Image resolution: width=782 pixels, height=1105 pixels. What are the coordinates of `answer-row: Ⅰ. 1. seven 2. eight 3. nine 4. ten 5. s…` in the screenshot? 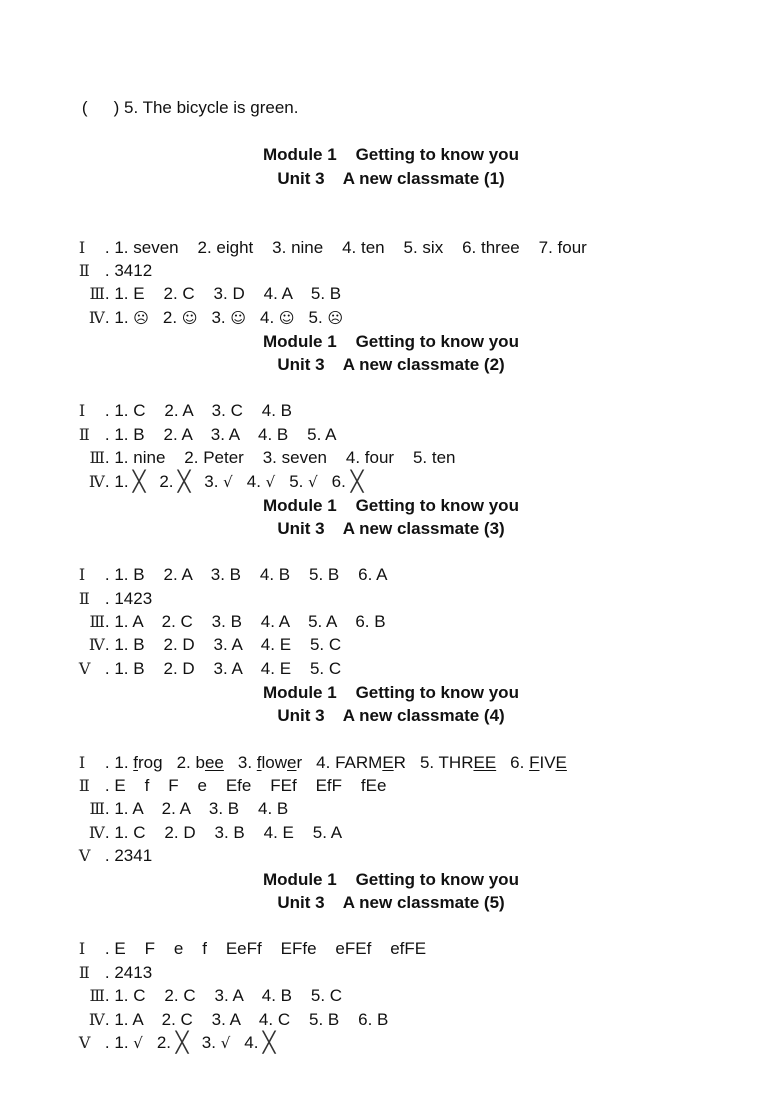 It's located at (323, 235).